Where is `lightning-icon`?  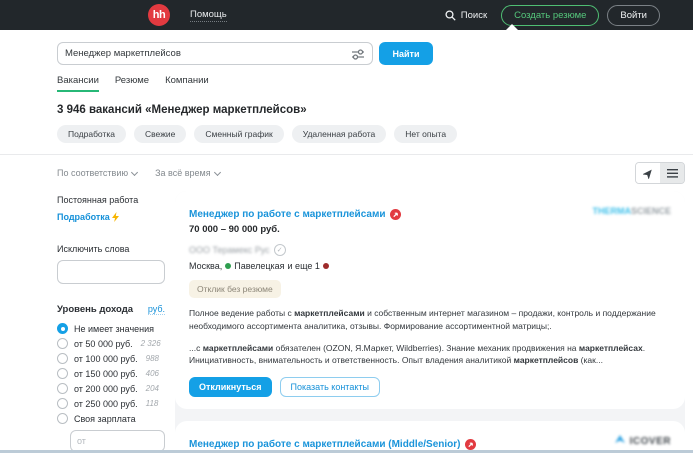
lightning-icon is located at coordinates (115, 217).